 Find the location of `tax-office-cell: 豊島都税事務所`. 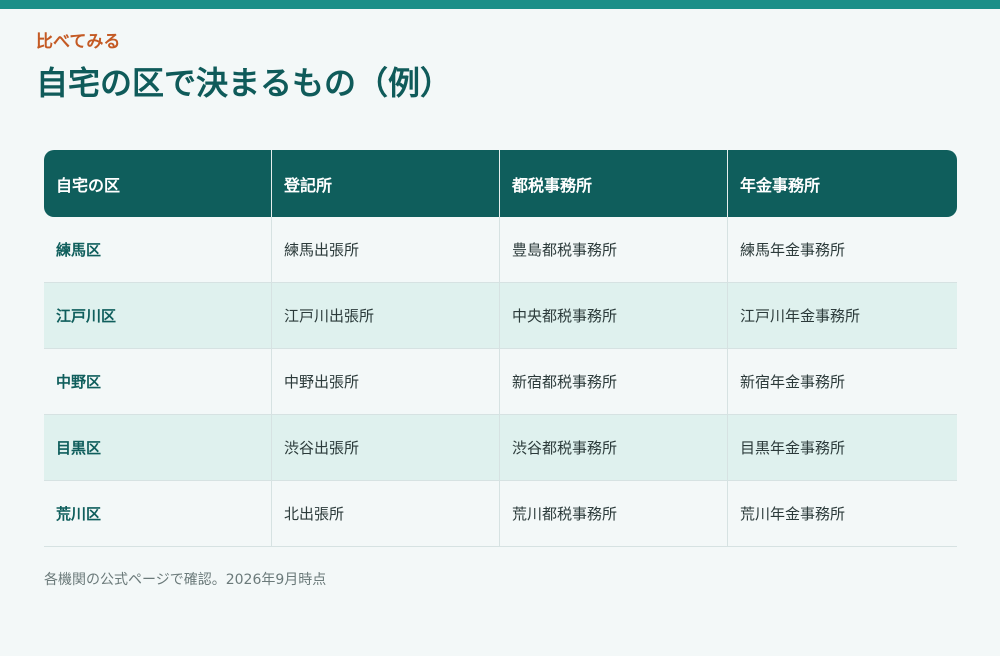

tax-office-cell: 豊島都税事務所 is located at coordinates (614, 250).